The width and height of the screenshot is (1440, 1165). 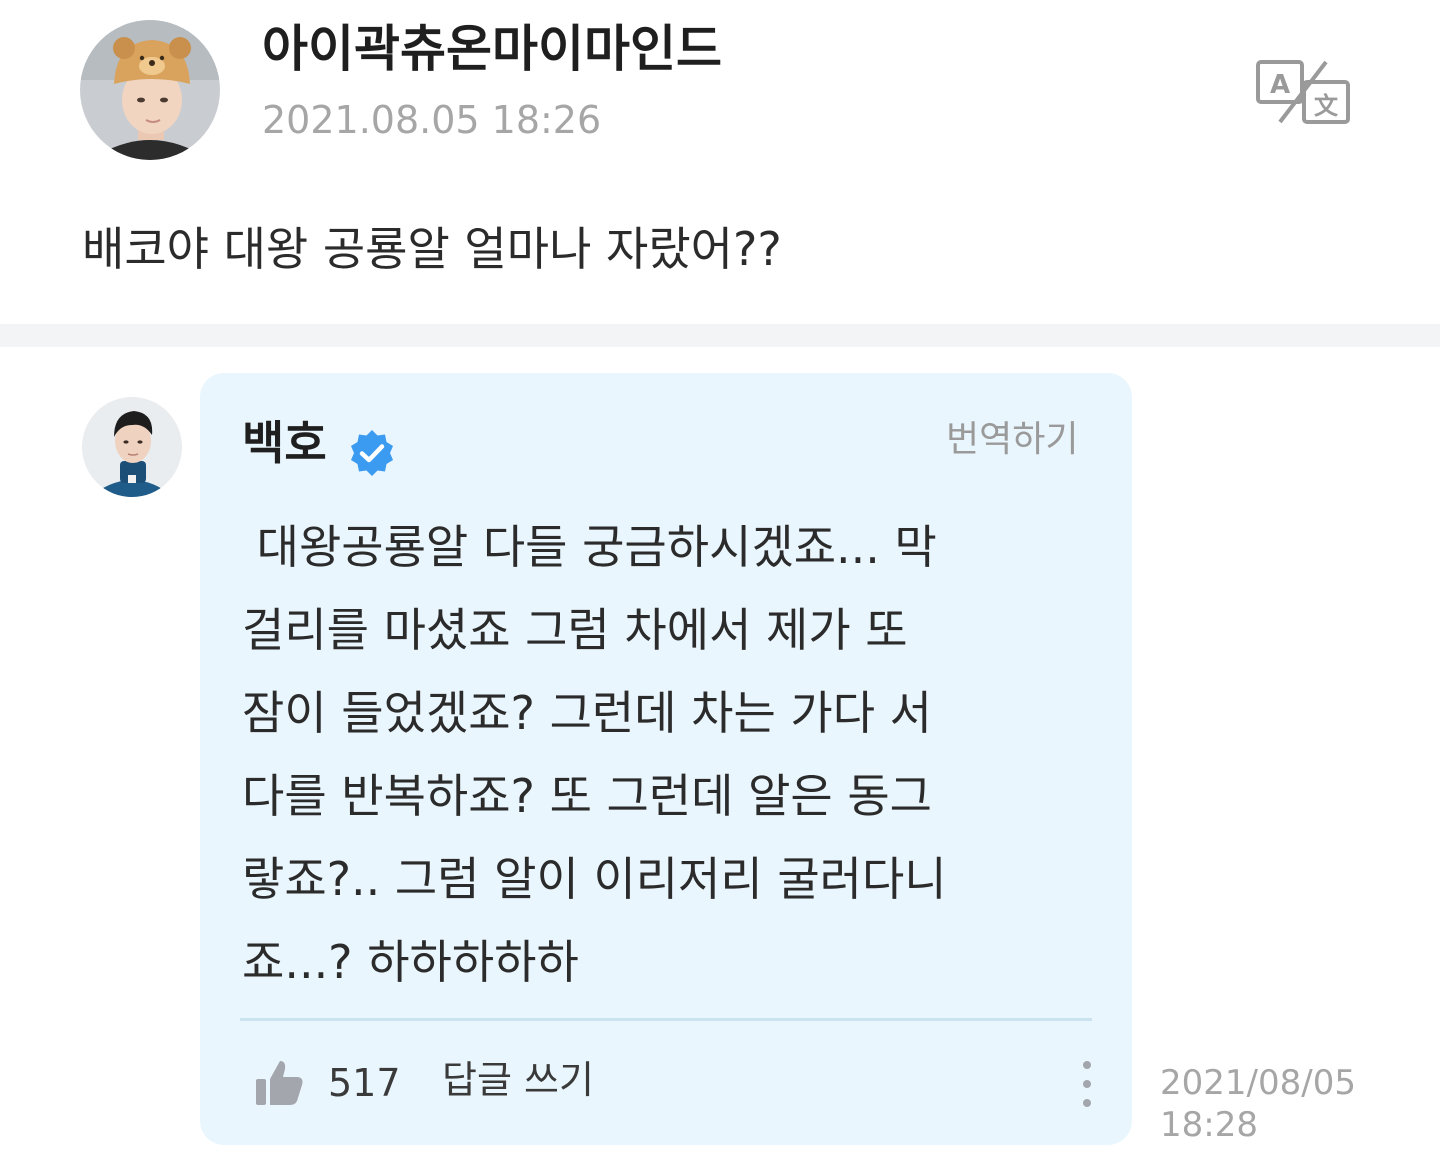 I want to click on reply-author-avatar, so click(x=132, y=447).